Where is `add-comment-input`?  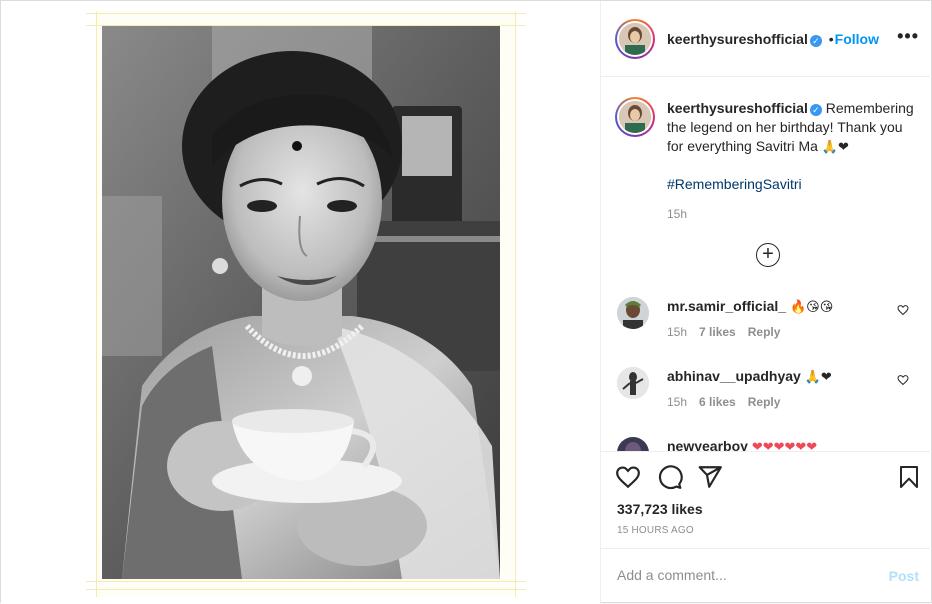 add-comment-input is located at coordinates (742, 575).